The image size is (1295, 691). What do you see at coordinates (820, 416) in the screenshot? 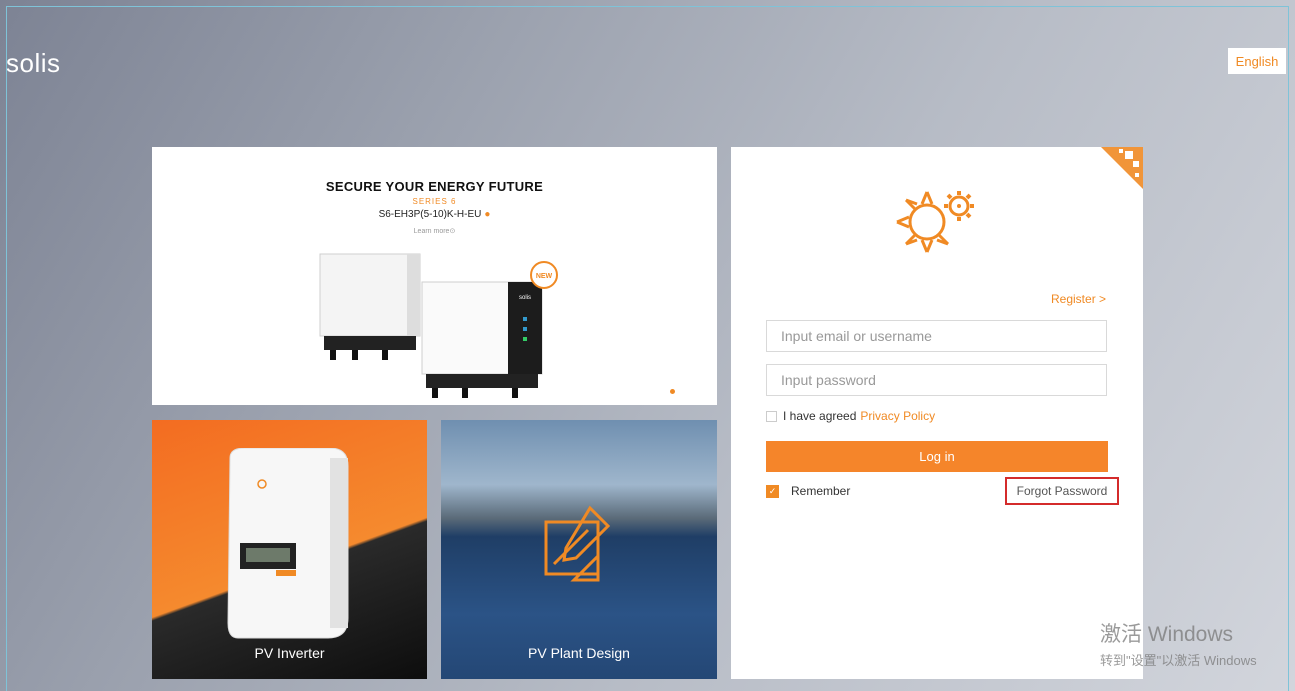
I see `agree-text: I have agreed` at bounding box center [820, 416].